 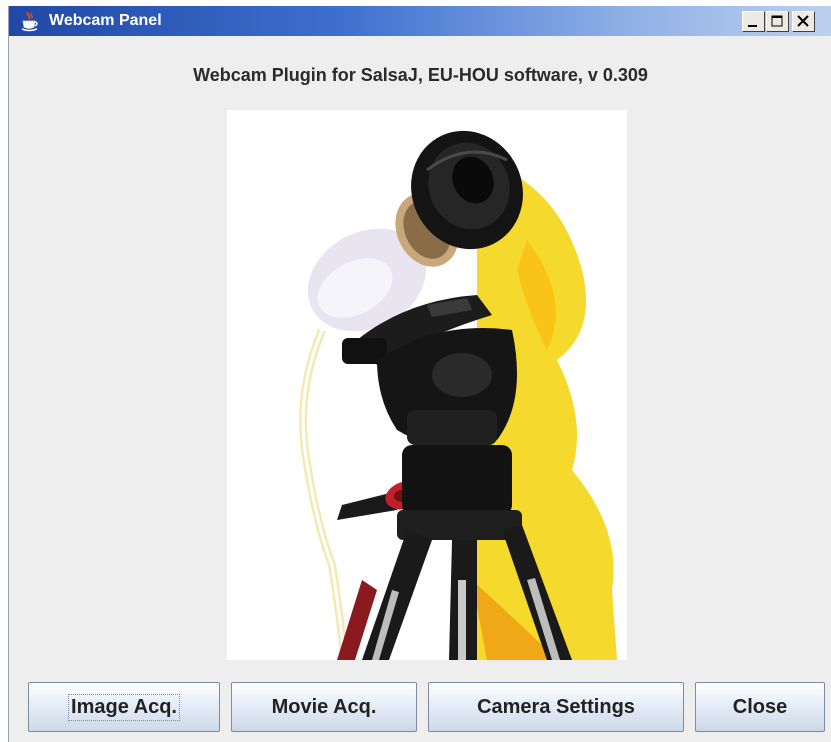 I want to click on maximize-icon, so click(x=777, y=21).